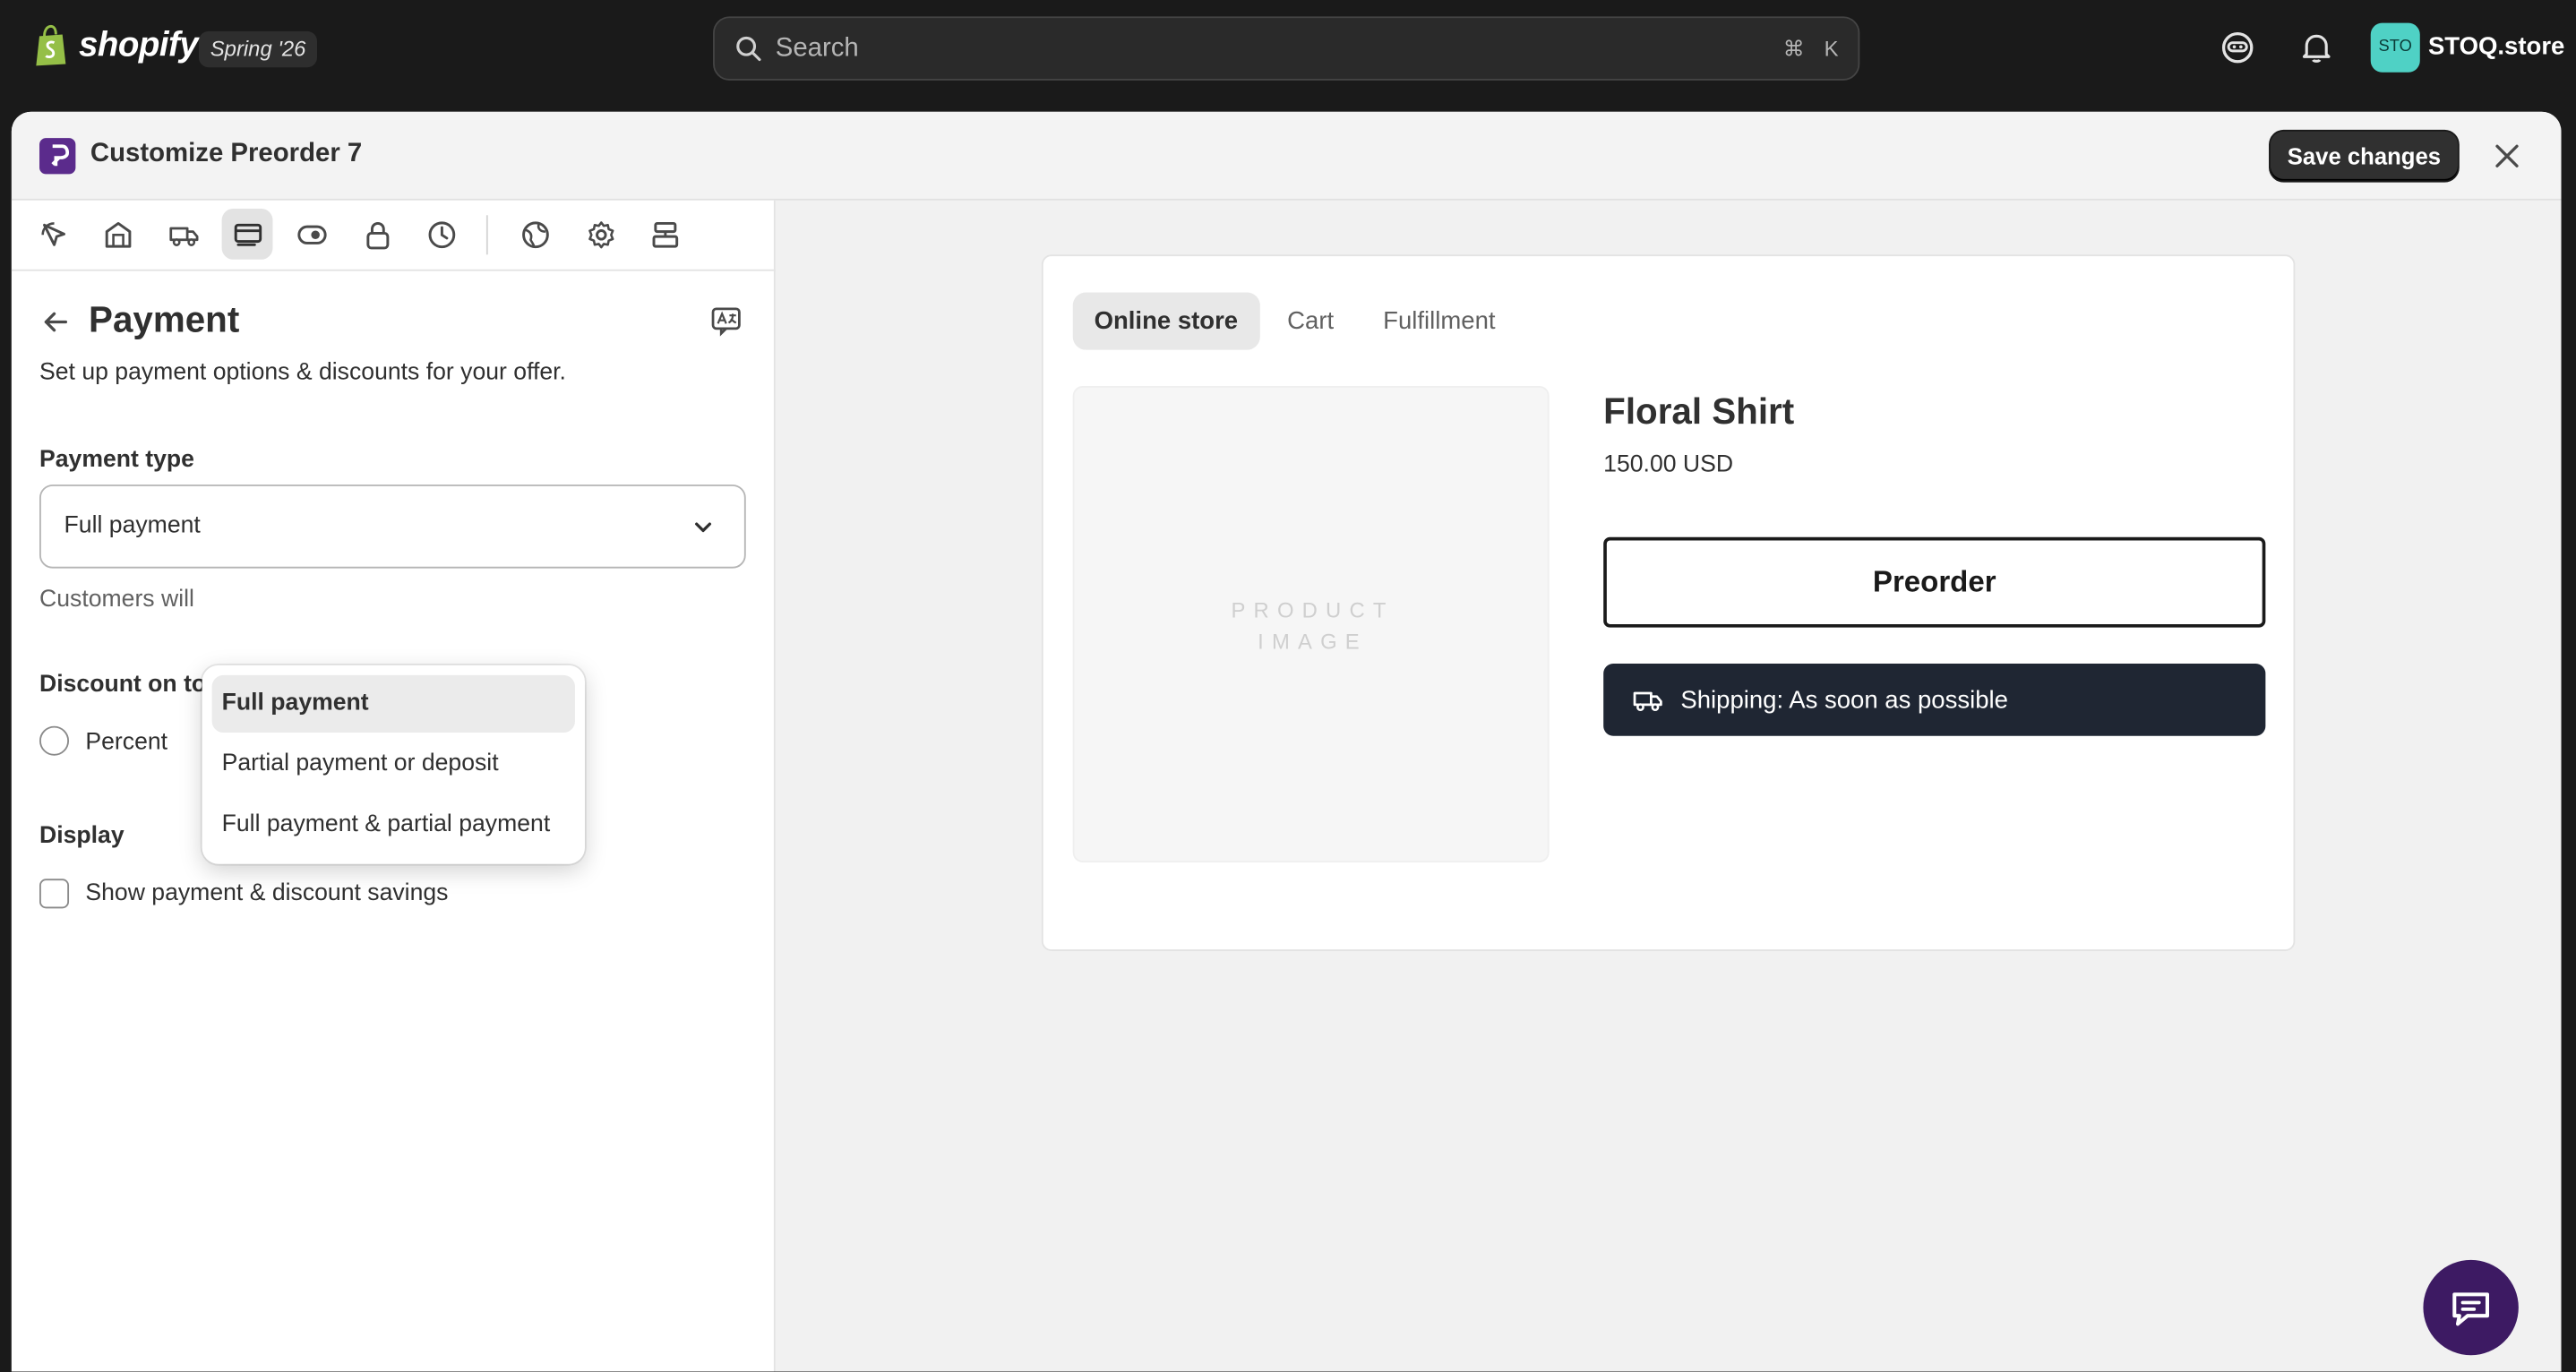 The image size is (2576, 1372). Describe the element at coordinates (126, 742) in the screenshot. I see `percent-radio-label: Percent` at that location.